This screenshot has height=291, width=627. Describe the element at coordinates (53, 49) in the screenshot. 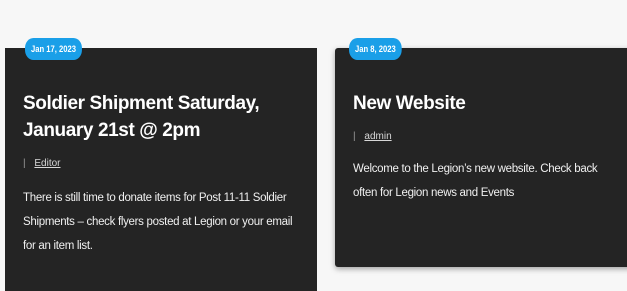

I see `post-date-badge: Jan 17, 2023` at that location.